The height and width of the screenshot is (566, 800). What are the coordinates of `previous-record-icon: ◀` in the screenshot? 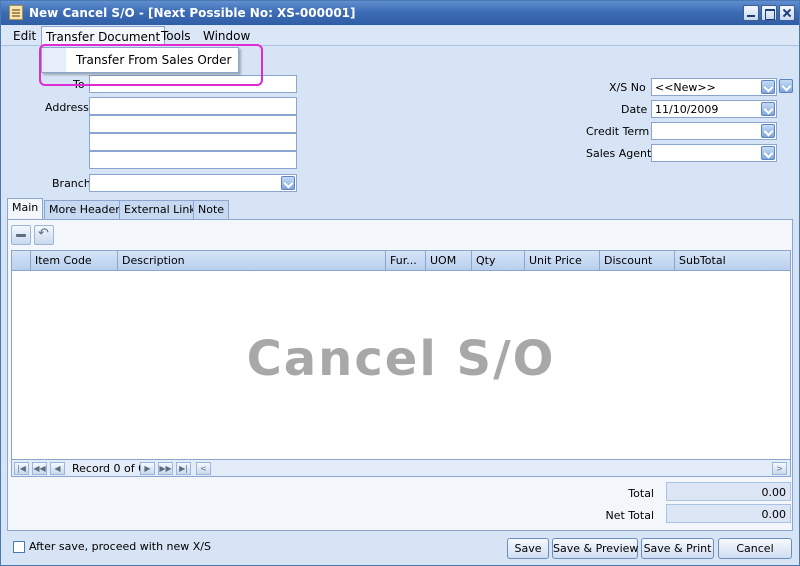 It's located at (57, 468).